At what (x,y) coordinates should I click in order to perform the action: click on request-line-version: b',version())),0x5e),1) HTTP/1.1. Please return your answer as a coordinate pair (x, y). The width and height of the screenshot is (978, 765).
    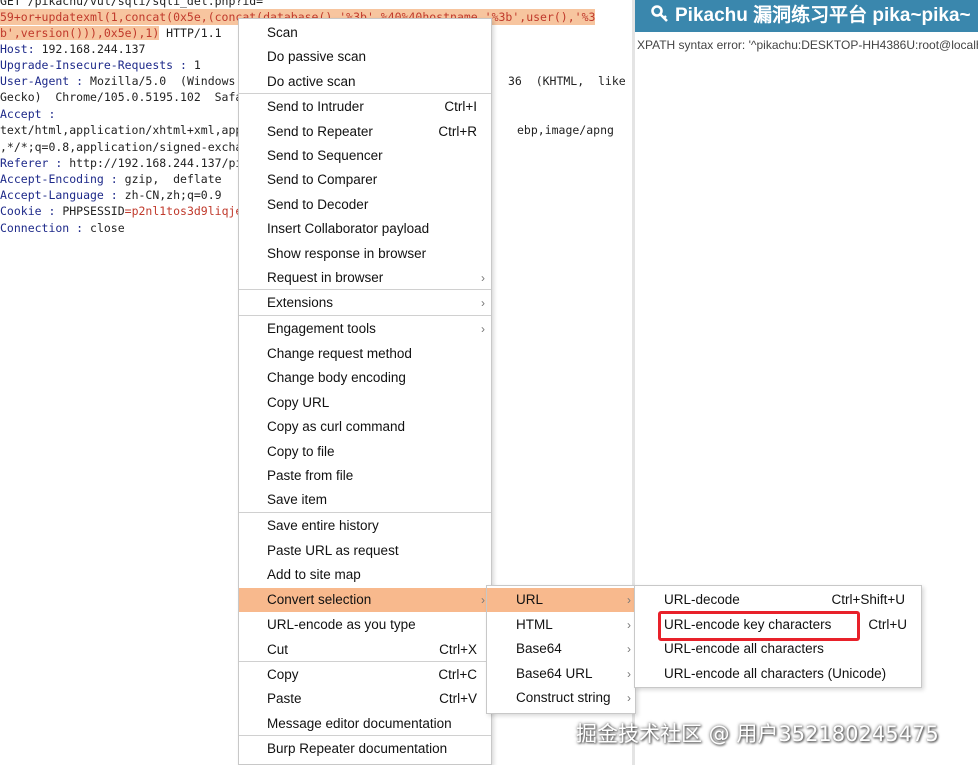
    Looking at the image, I should click on (111, 33).